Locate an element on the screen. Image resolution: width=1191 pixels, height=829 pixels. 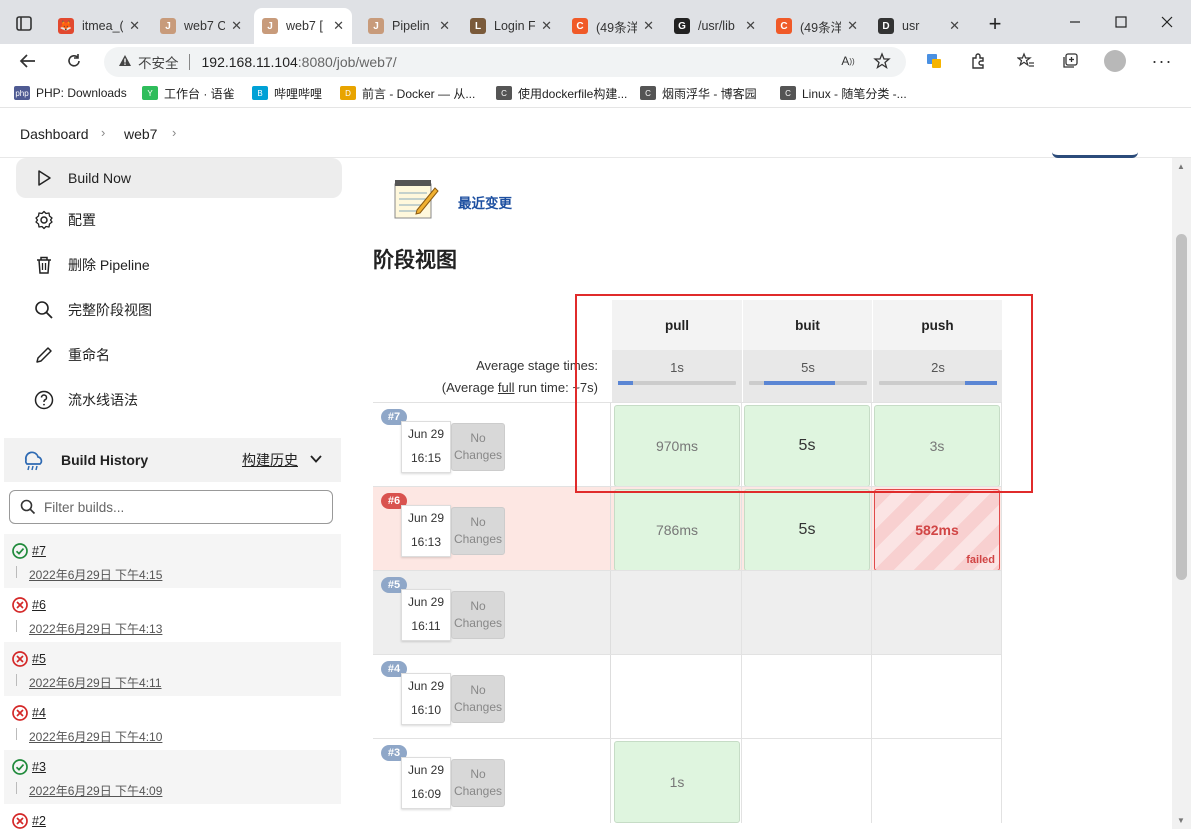
build-number-link: #6 is located at coordinates (39, 605).